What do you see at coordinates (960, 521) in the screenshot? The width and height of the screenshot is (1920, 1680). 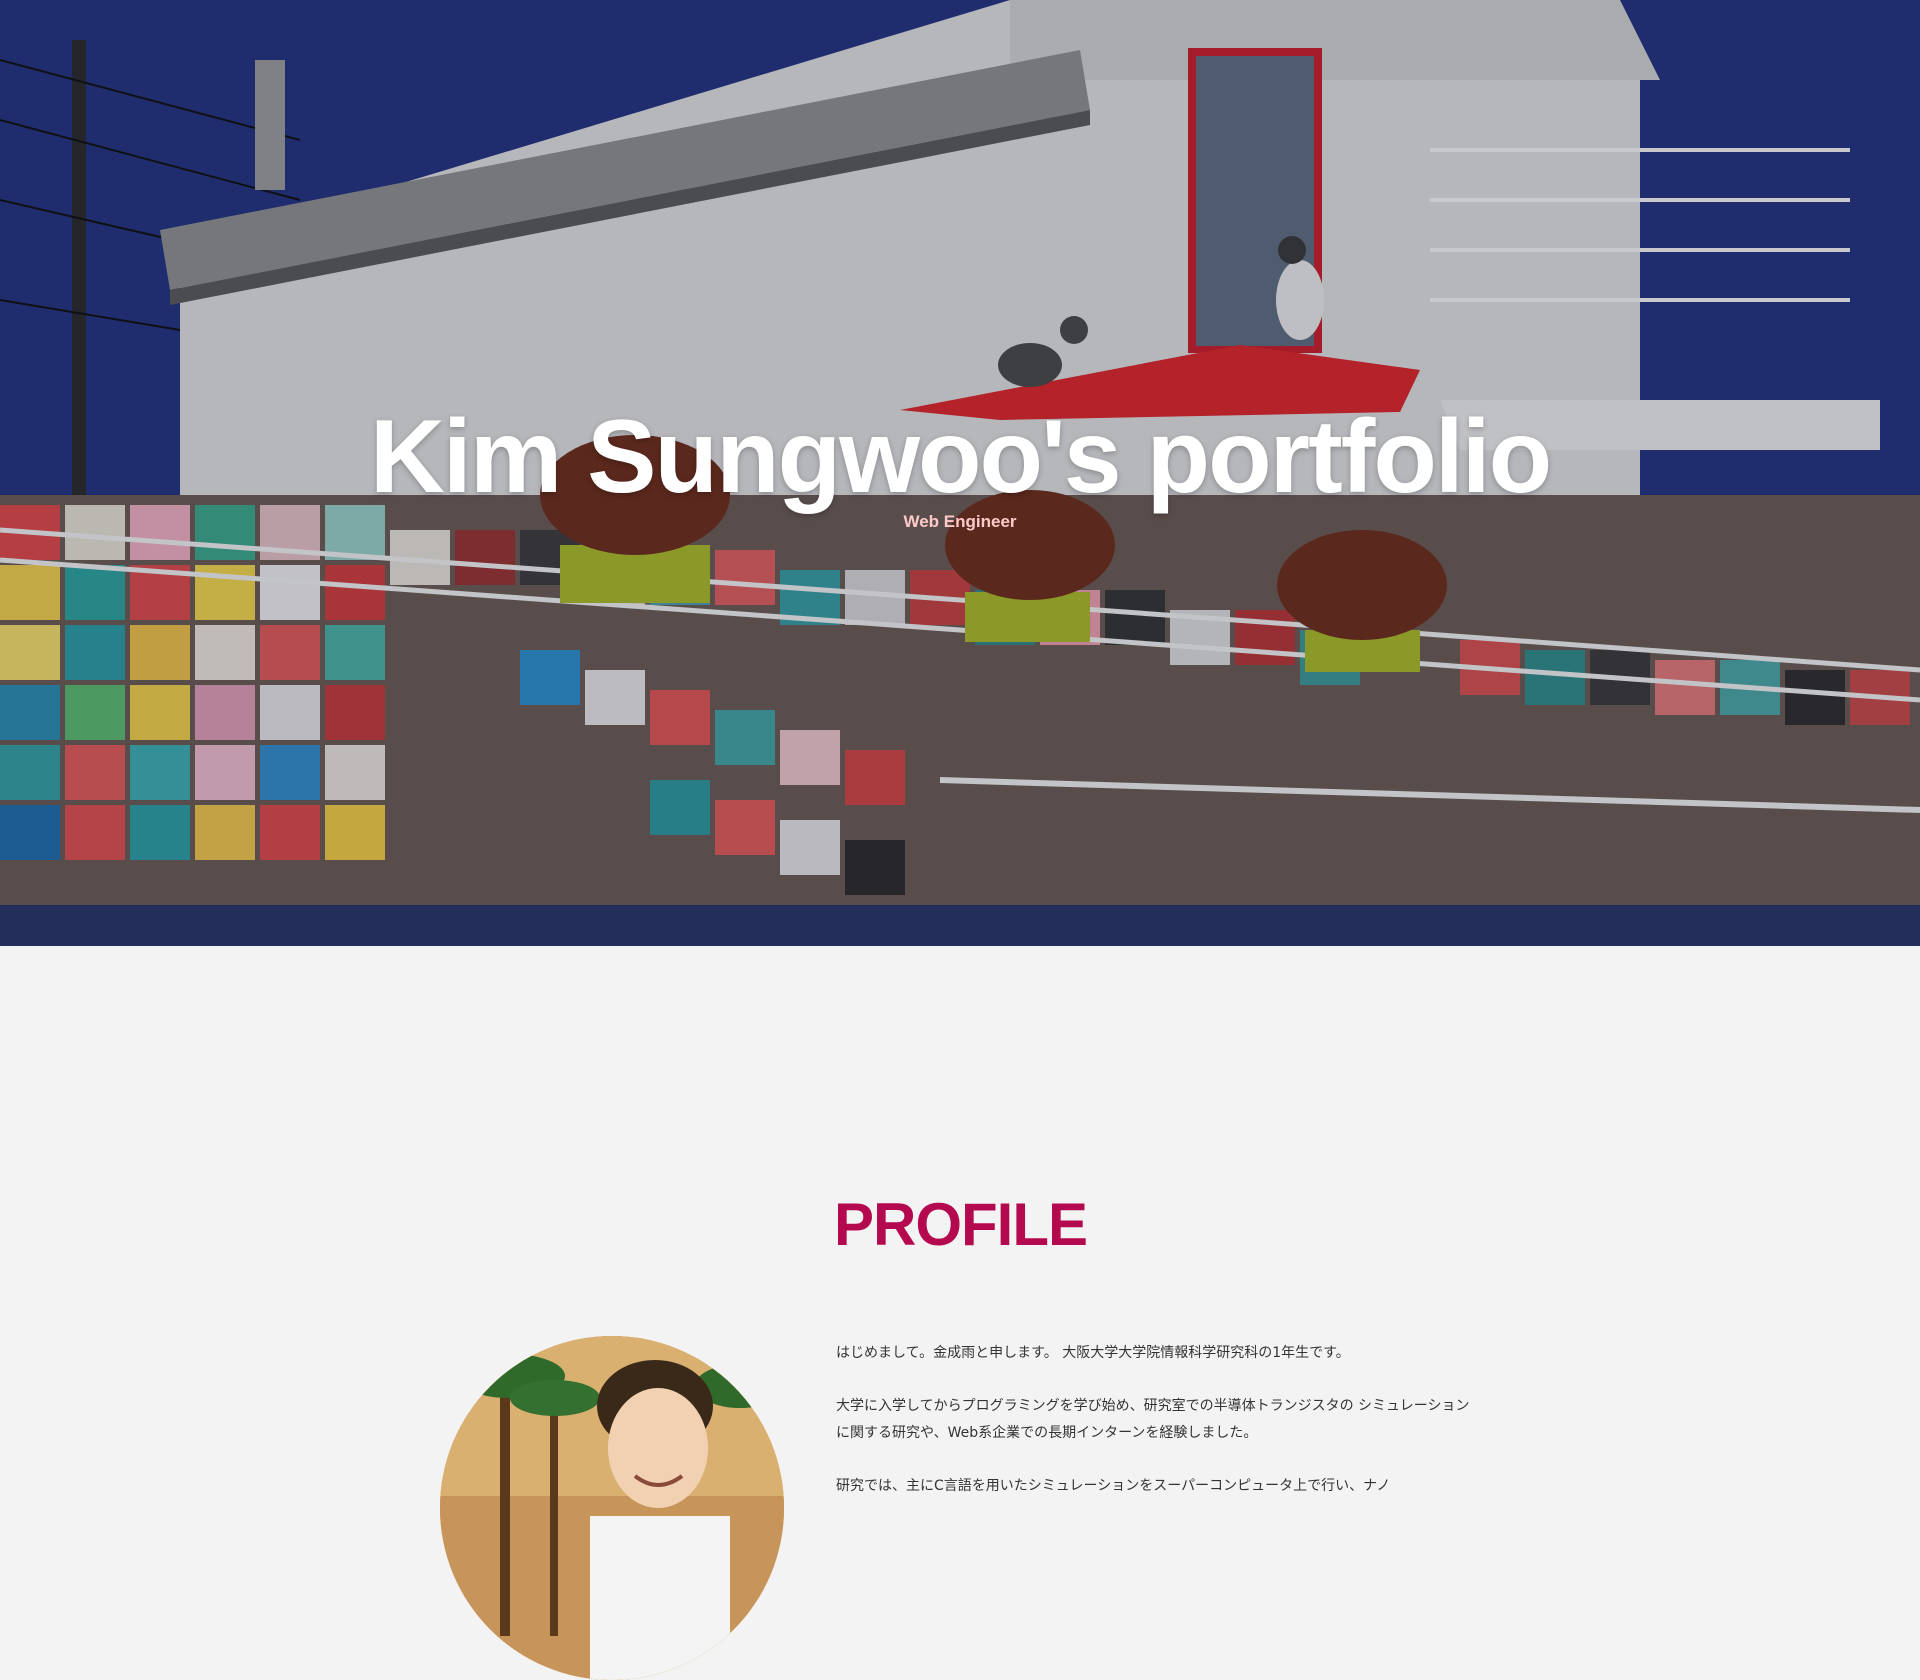 I see `hero-subtitle: Web Engineer` at bounding box center [960, 521].